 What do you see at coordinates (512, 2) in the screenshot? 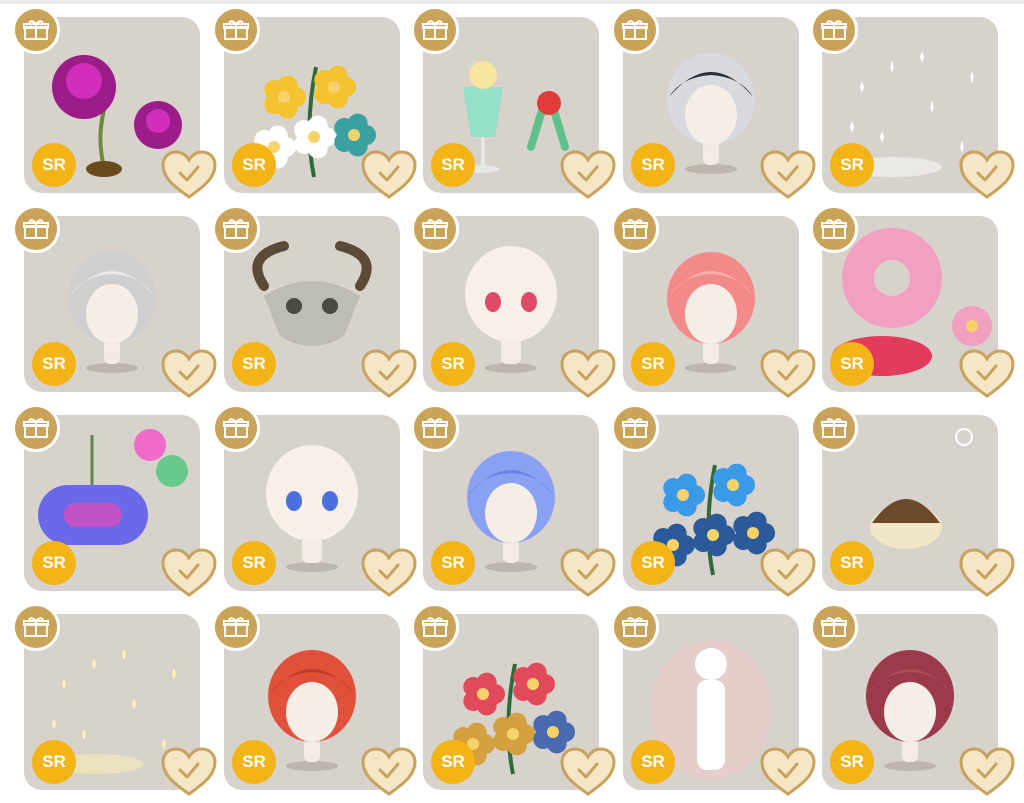
I see `top-divider` at bounding box center [512, 2].